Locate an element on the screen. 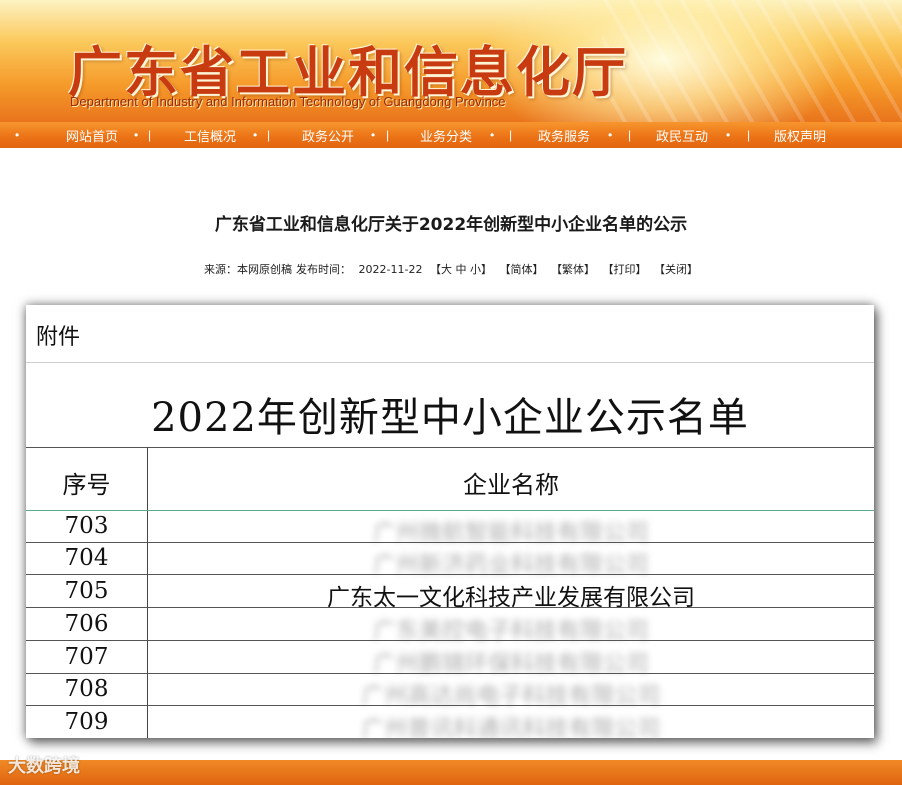 The height and width of the screenshot is (785, 902). row-seq: 709 is located at coordinates (86, 722).